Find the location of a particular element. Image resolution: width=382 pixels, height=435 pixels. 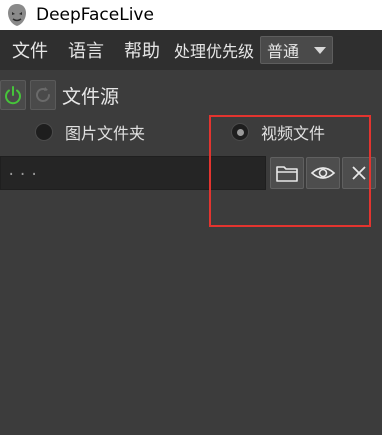

app-logo-icon is located at coordinates (17, 15).